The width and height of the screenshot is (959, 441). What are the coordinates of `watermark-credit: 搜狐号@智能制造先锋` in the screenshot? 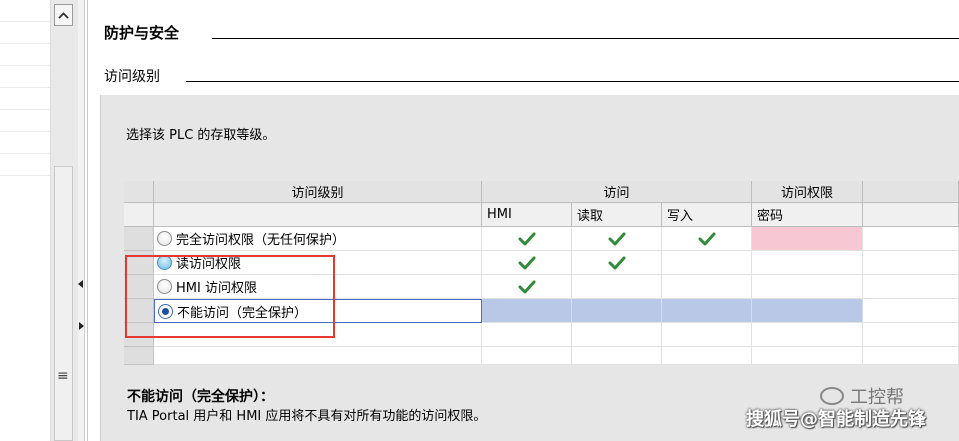 It's located at (836, 419).